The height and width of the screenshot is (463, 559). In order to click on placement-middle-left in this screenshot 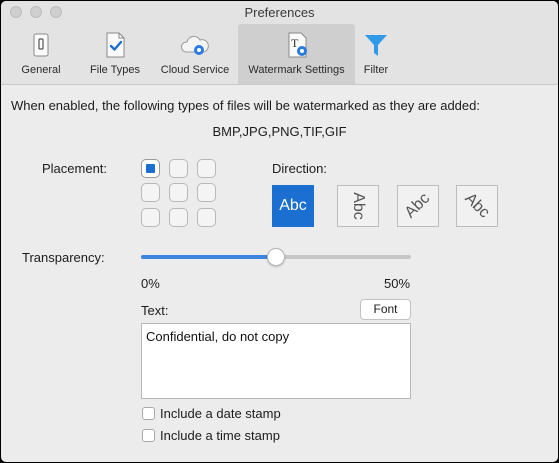, I will do `click(150, 192)`.